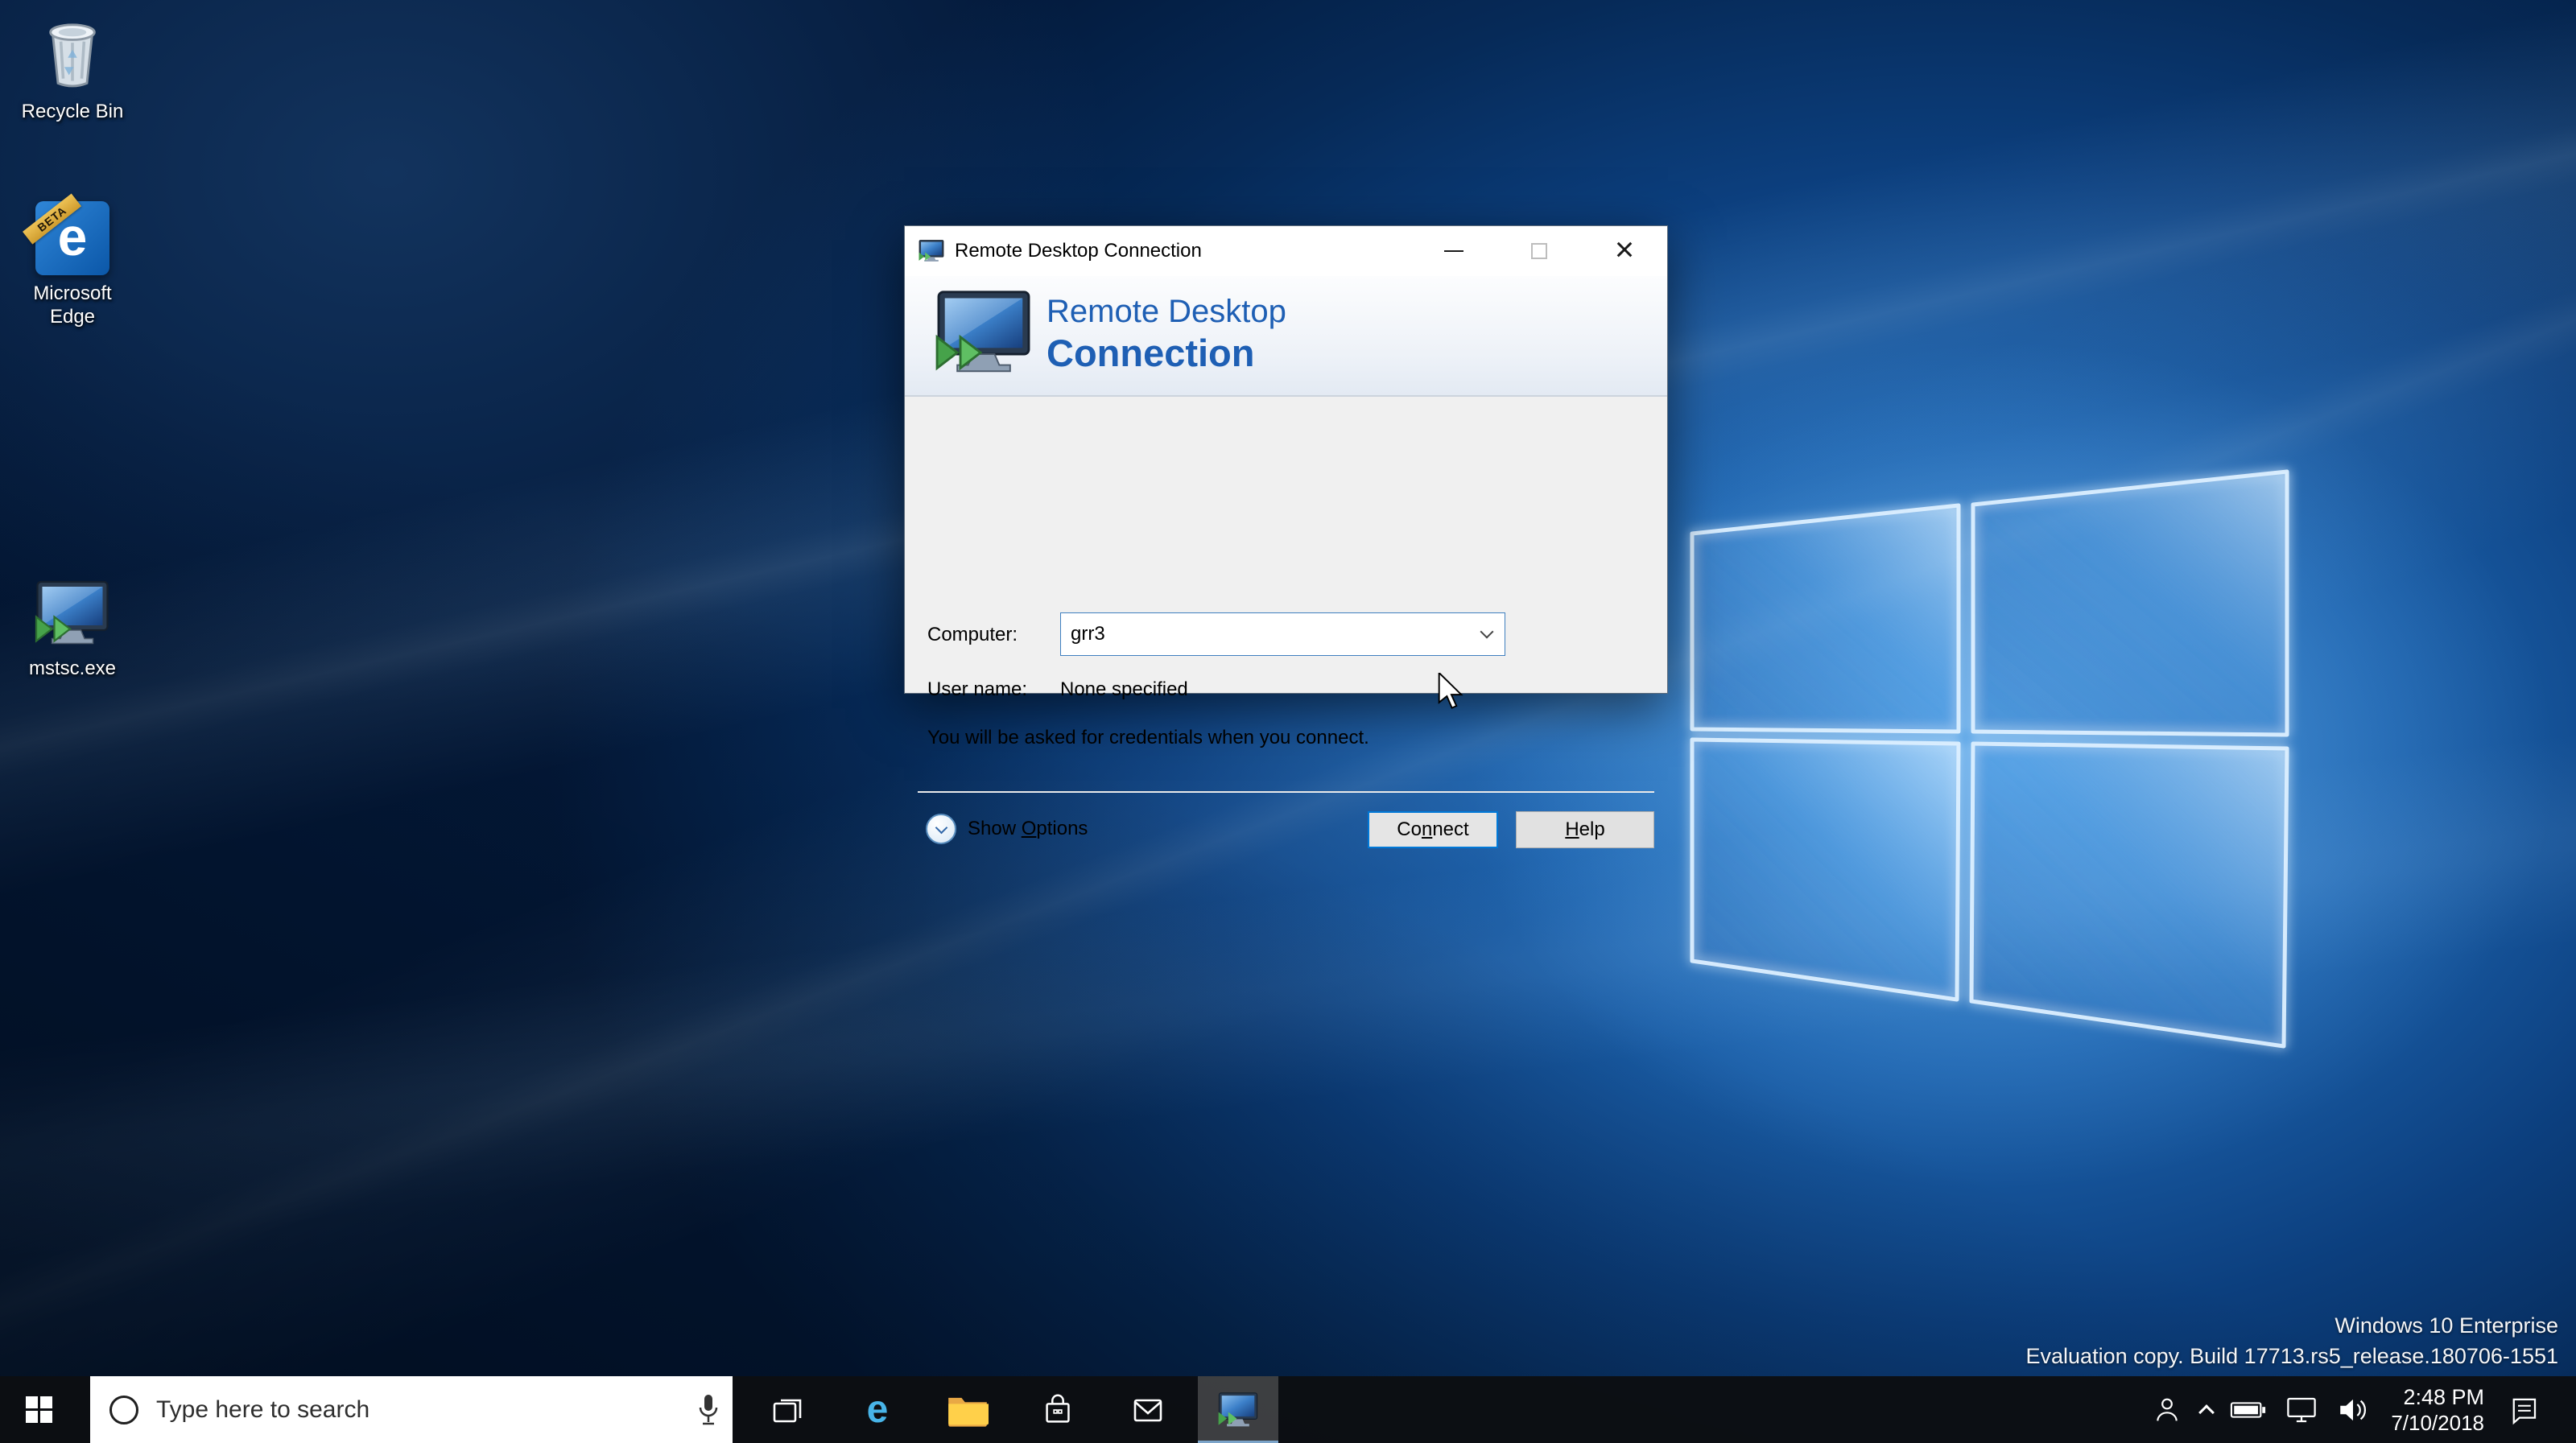 The image size is (2576, 1443). Describe the element at coordinates (931, 251) in the screenshot. I see `rdp-title-icon` at that location.